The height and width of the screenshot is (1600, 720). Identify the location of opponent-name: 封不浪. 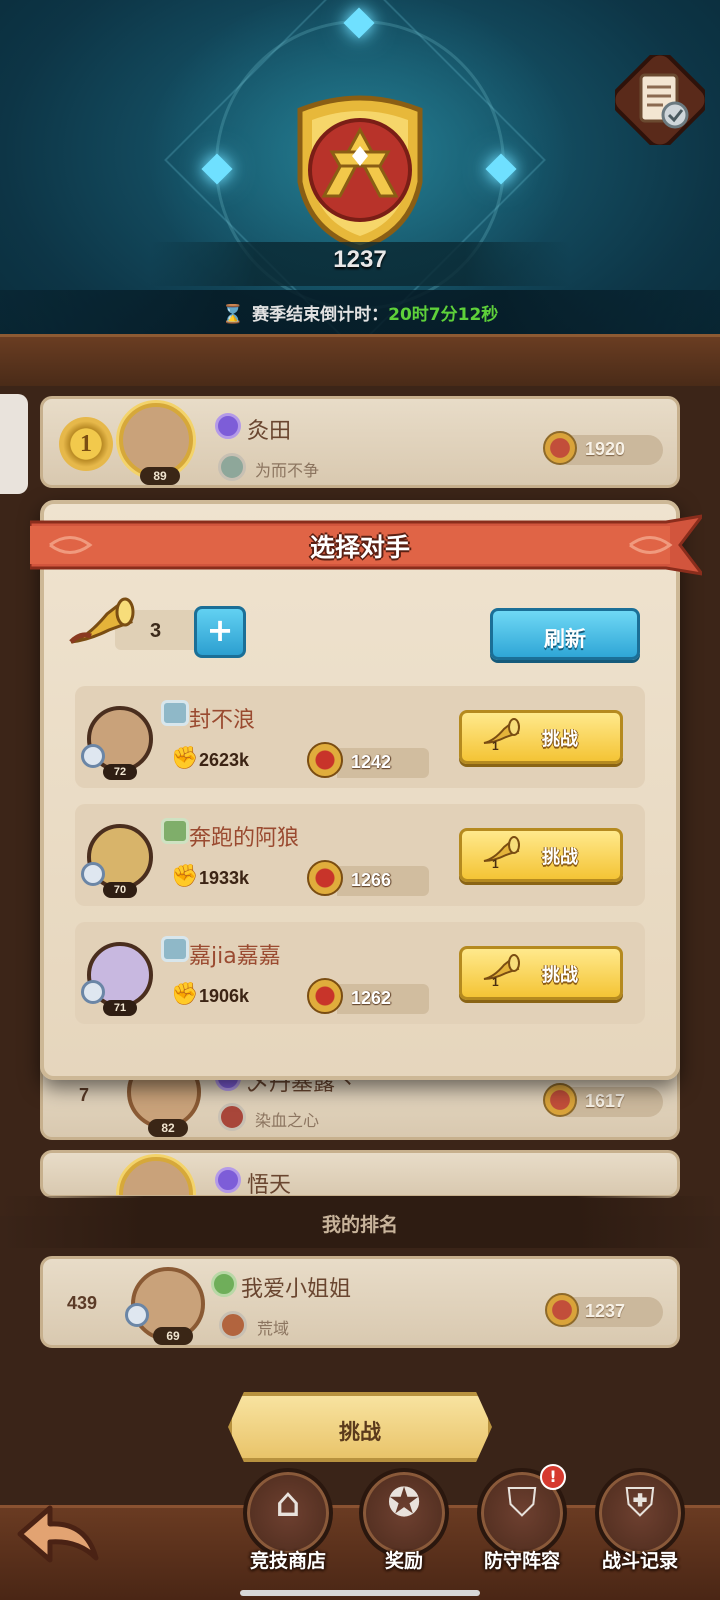
(222, 720).